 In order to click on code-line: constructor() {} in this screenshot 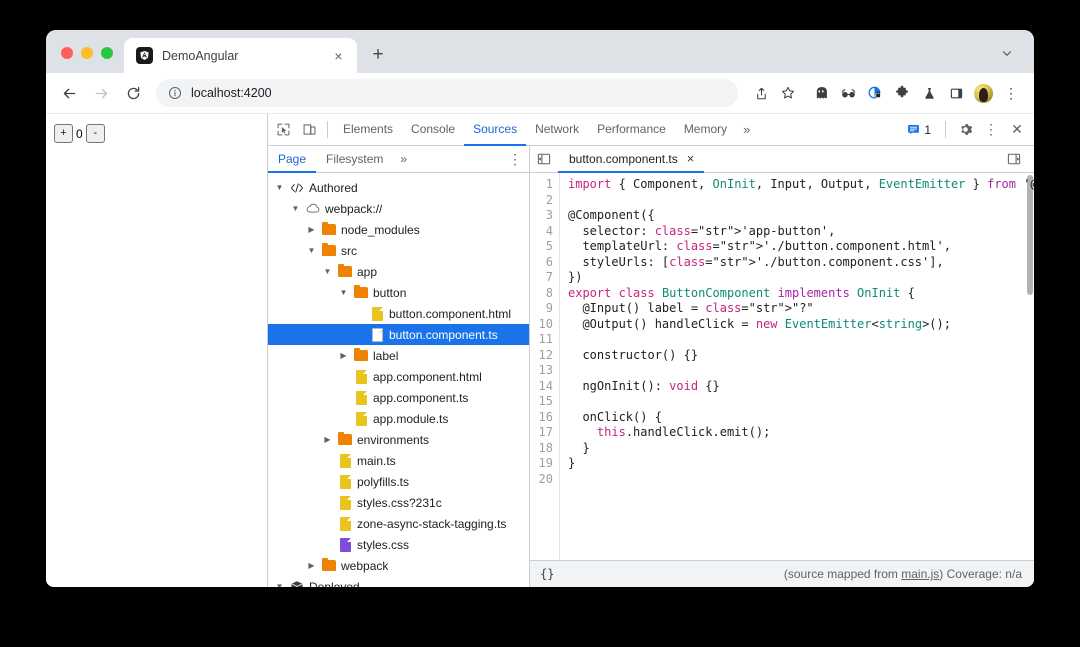, I will do `click(633, 354)`.